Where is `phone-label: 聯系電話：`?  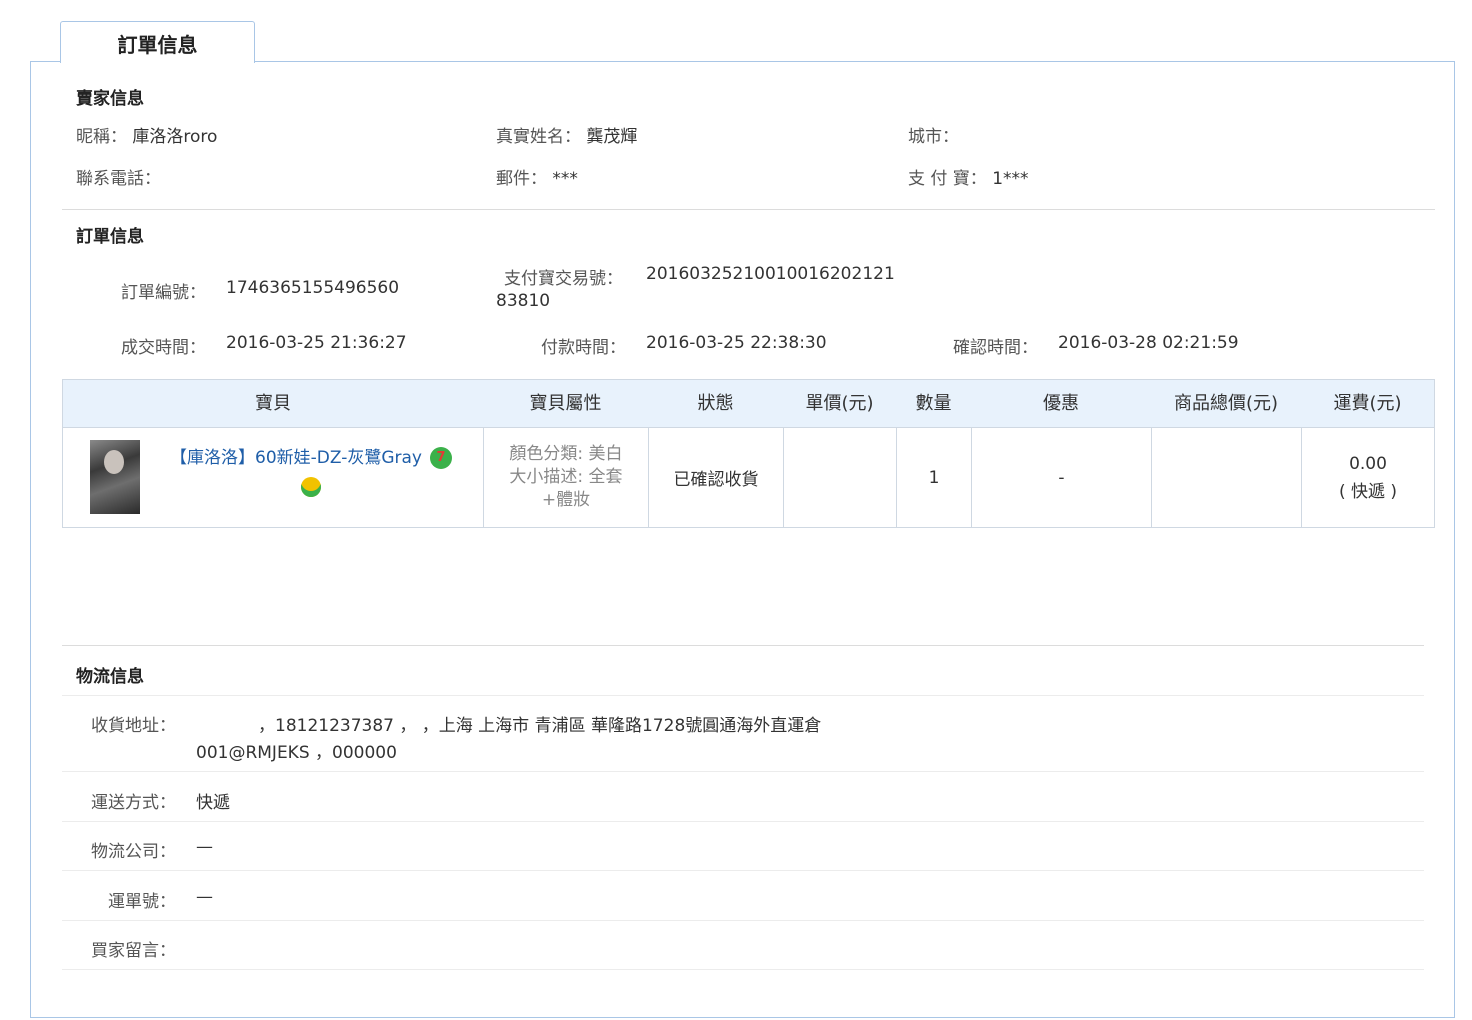 phone-label: 聯系電話： is located at coordinates (118, 179).